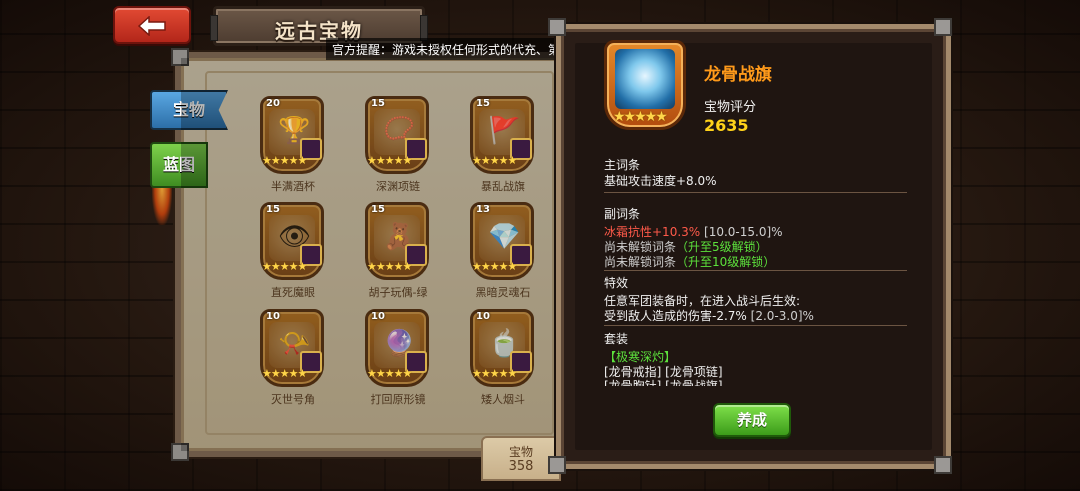 The width and height of the screenshot is (1080, 491). I want to click on effect-value: 受到敌人造成的伤害-2.7%, so click(675, 316).